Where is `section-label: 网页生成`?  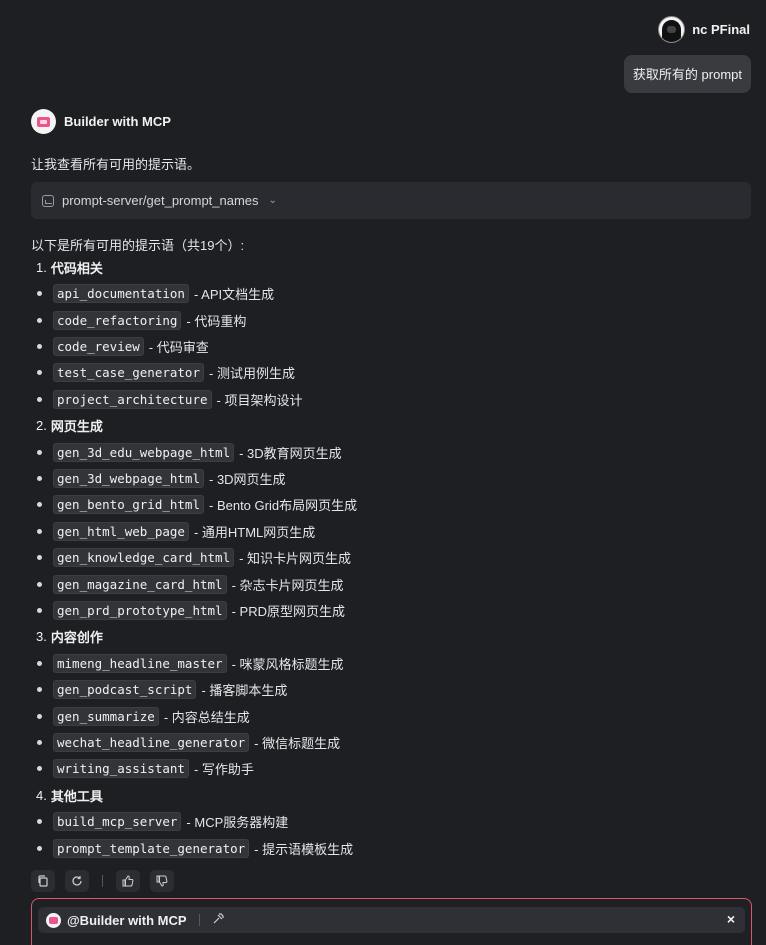
section-label: 网页生成 is located at coordinates (76, 427).